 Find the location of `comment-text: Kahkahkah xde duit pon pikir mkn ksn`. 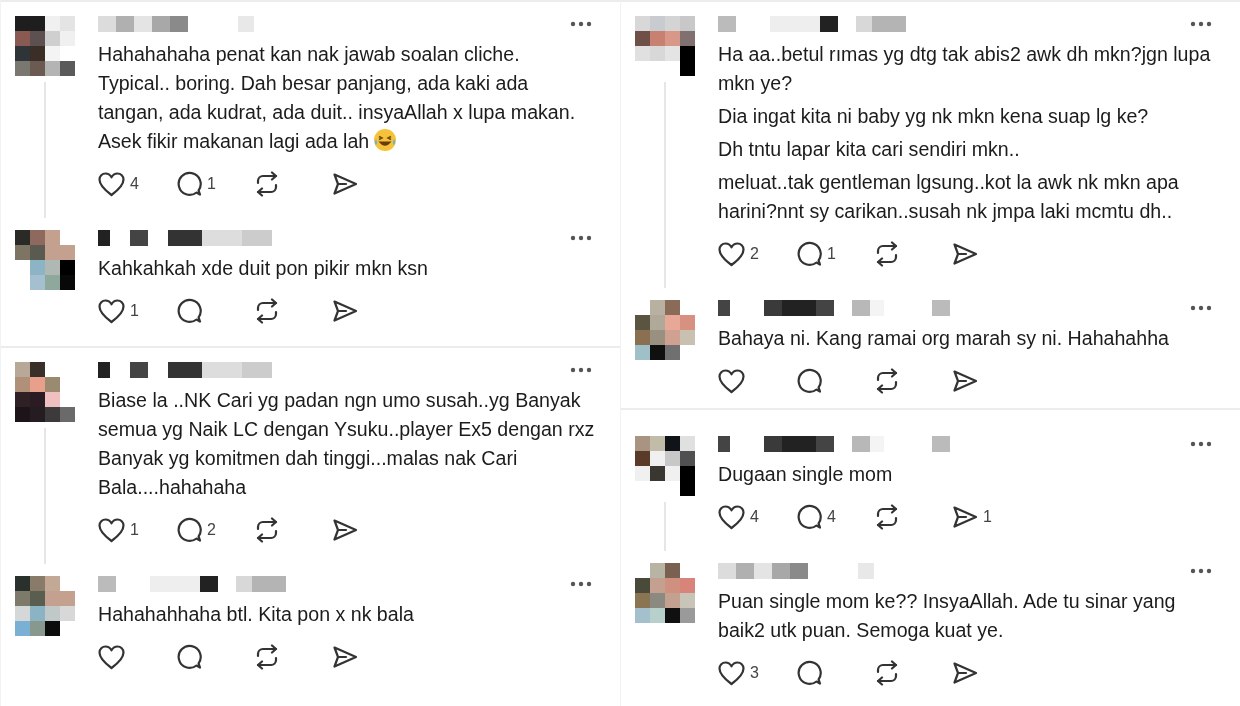

comment-text: Kahkahkah xde duit pon pikir mkn ksn is located at coordinates (263, 268).